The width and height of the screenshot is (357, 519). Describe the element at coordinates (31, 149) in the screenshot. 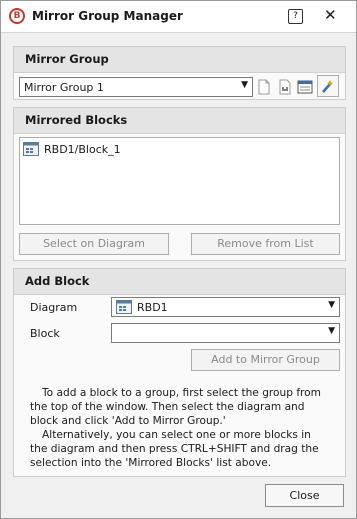

I see `diagram-block-icon` at that location.